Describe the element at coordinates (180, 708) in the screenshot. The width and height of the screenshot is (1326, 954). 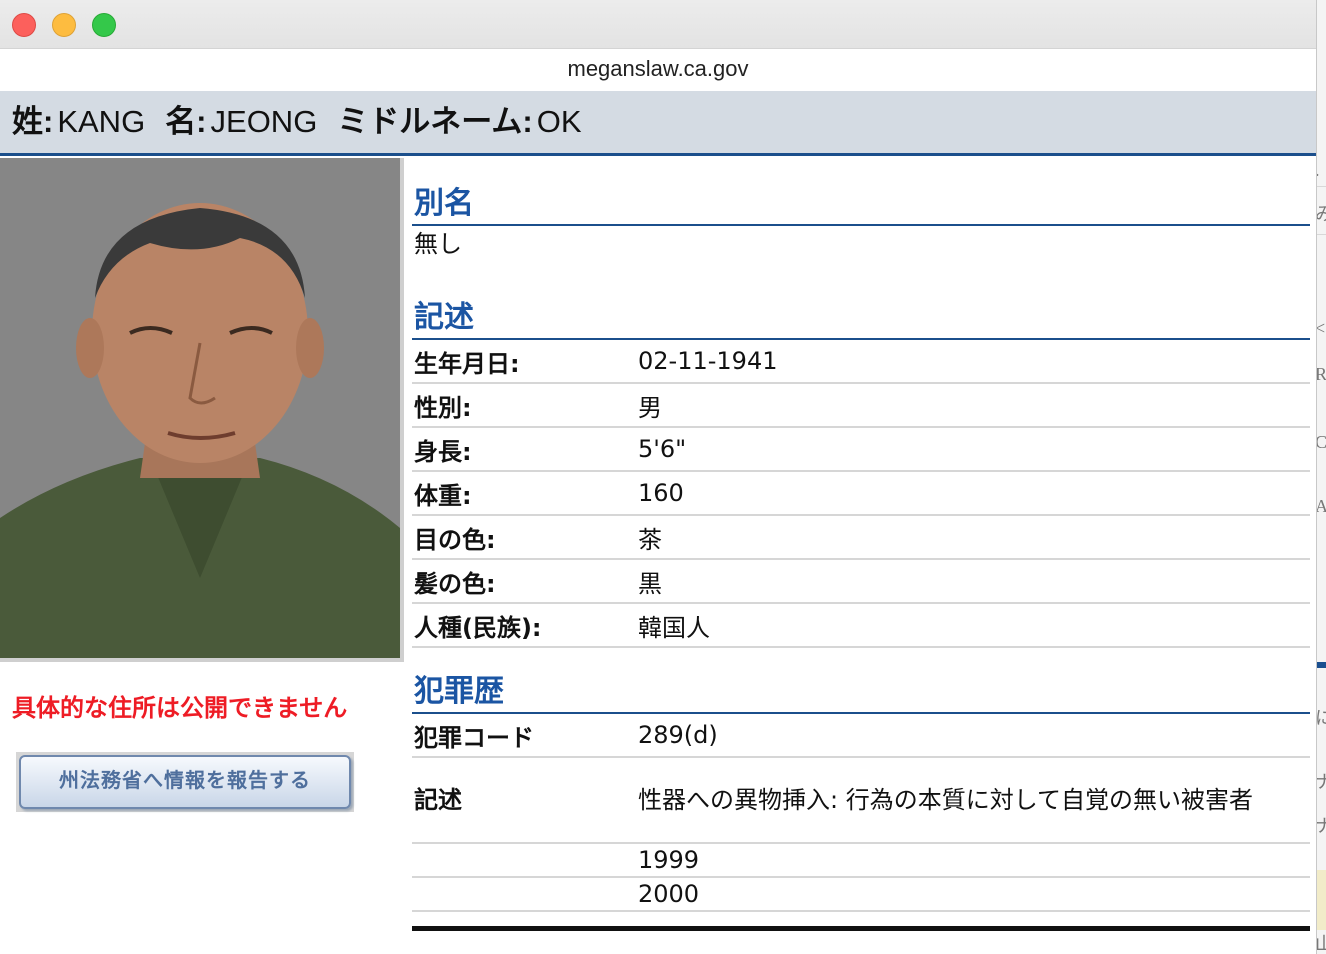
I see `address-unavailable-notice: 具体的な住所は公開できません` at that location.